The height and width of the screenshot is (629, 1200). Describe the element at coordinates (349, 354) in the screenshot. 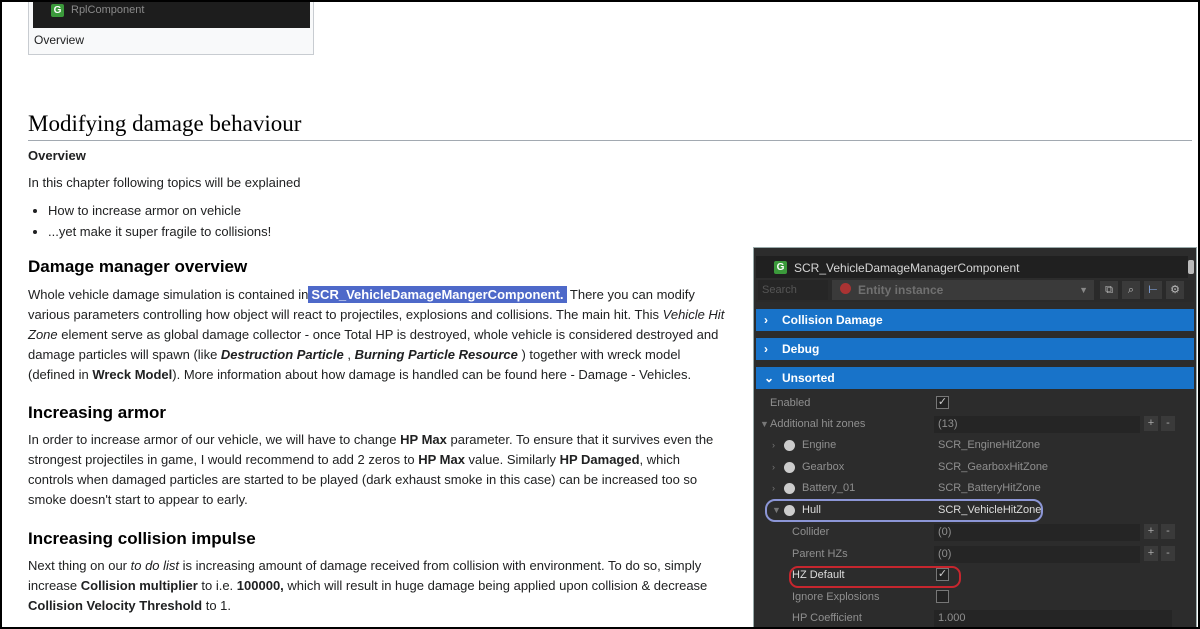

I see `text-run: ,` at that location.